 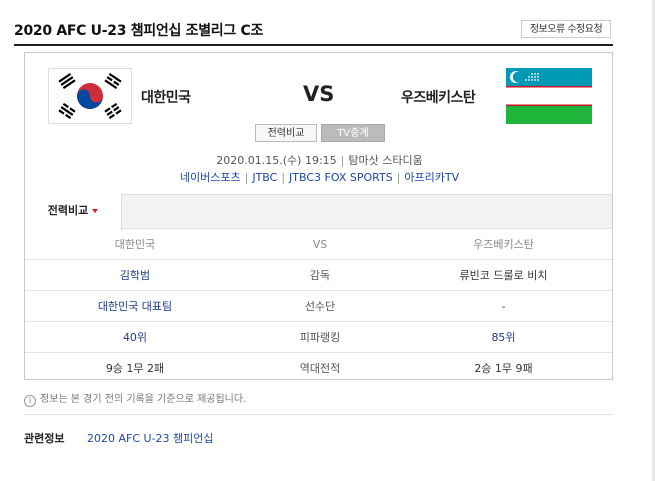 What do you see at coordinates (286, 133) in the screenshot?
I see `compare-button: 전력비교` at bounding box center [286, 133].